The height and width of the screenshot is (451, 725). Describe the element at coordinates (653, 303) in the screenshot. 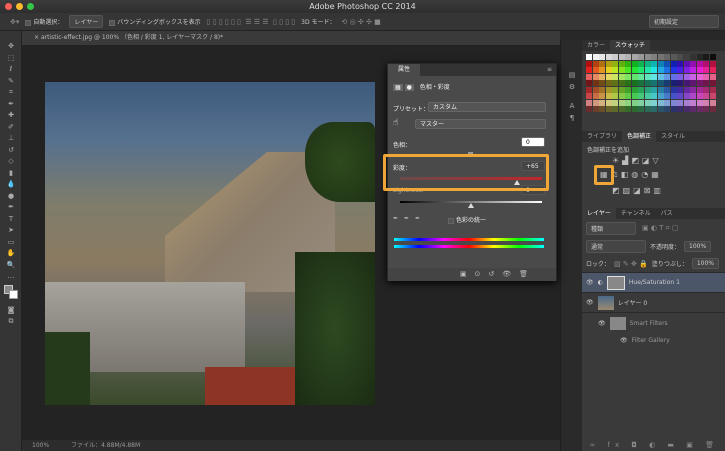

I see `layer-row-layer0: 👁 レイヤー 0` at that location.